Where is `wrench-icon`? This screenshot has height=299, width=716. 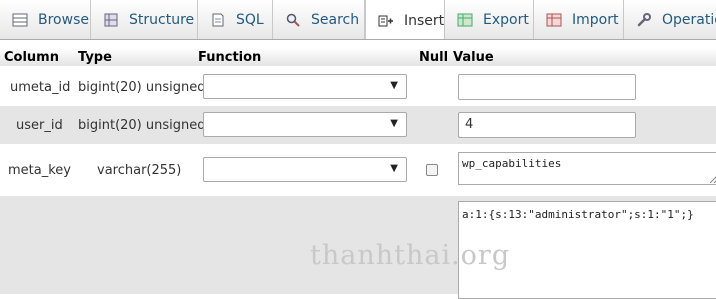 wrench-icon is located at coordinates (644, 20).